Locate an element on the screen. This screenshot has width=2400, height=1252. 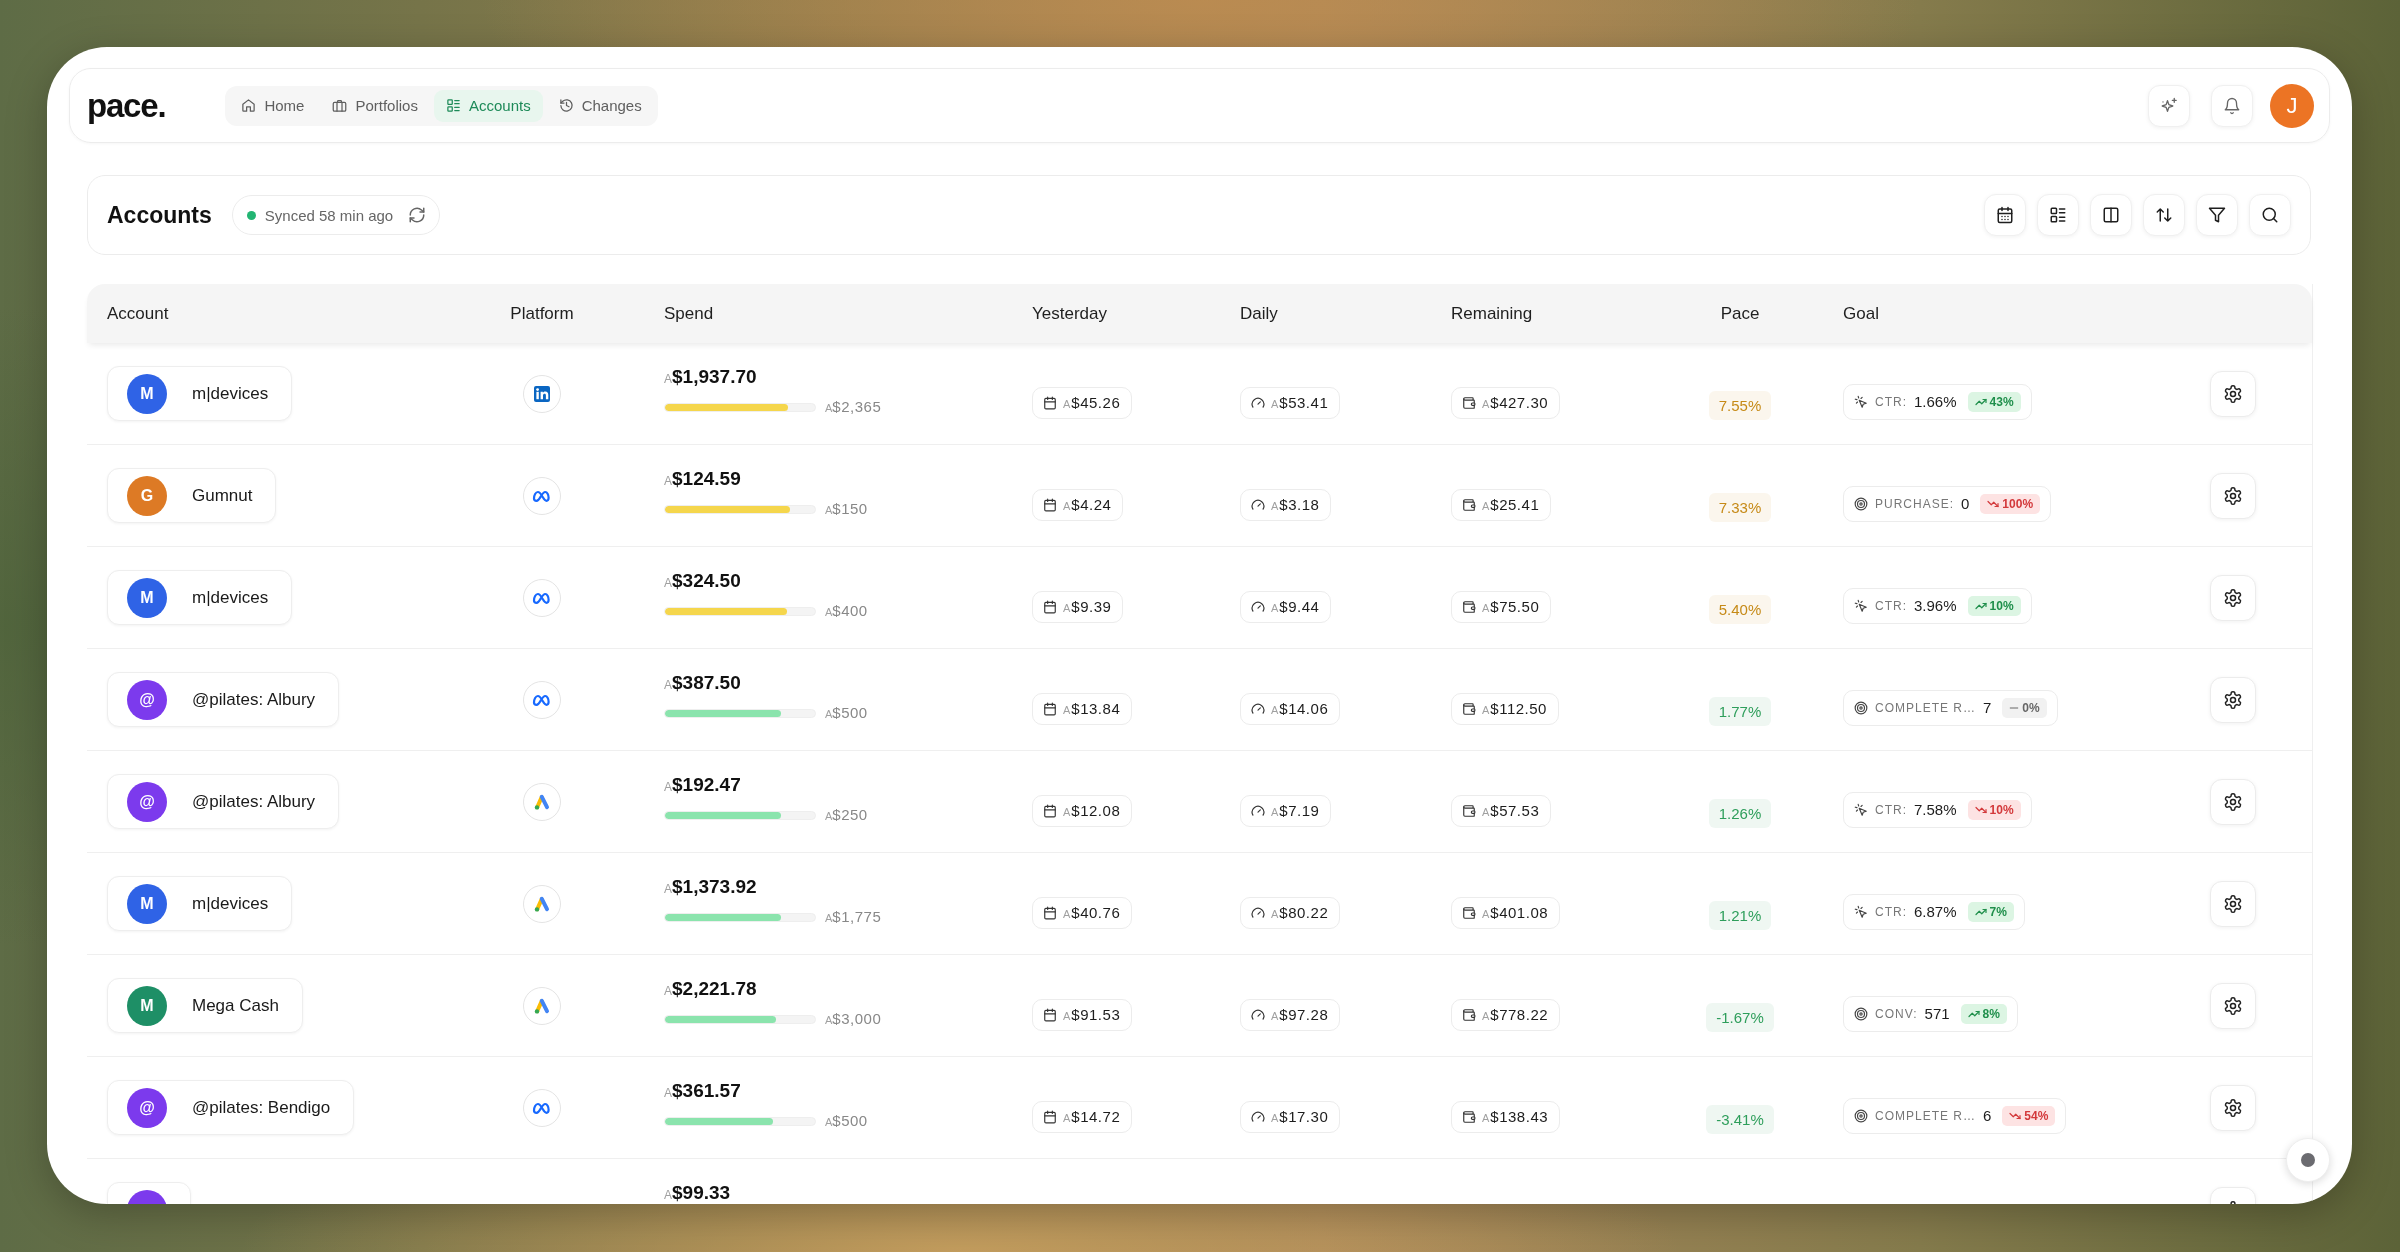
account-name: @pilates: Bendigo is located at coordinates (261, 1107).